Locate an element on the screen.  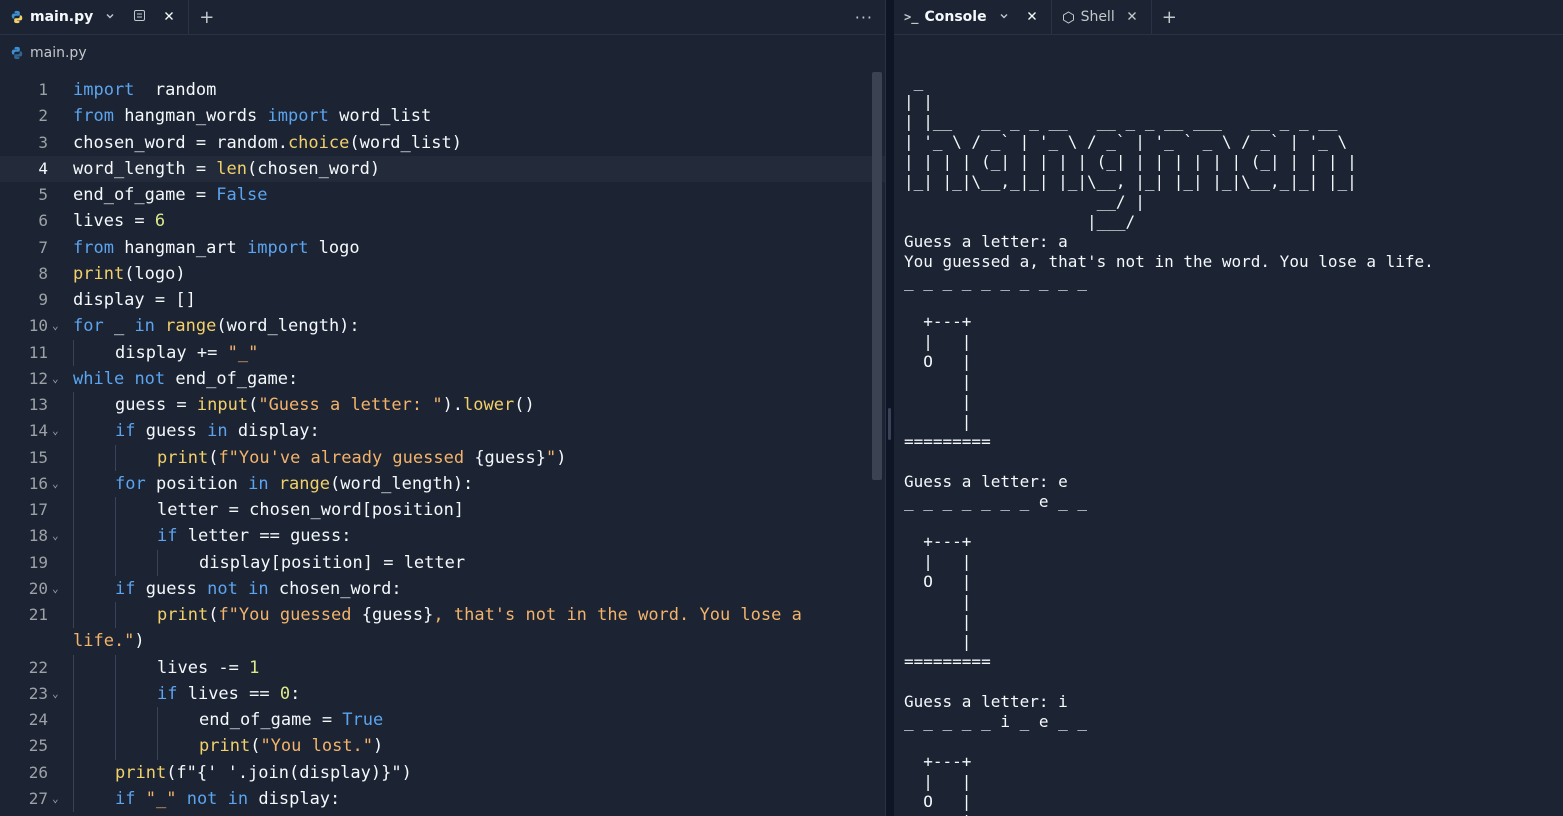
code-line: 6 lives = 6 is located at coordinates (442, 221).